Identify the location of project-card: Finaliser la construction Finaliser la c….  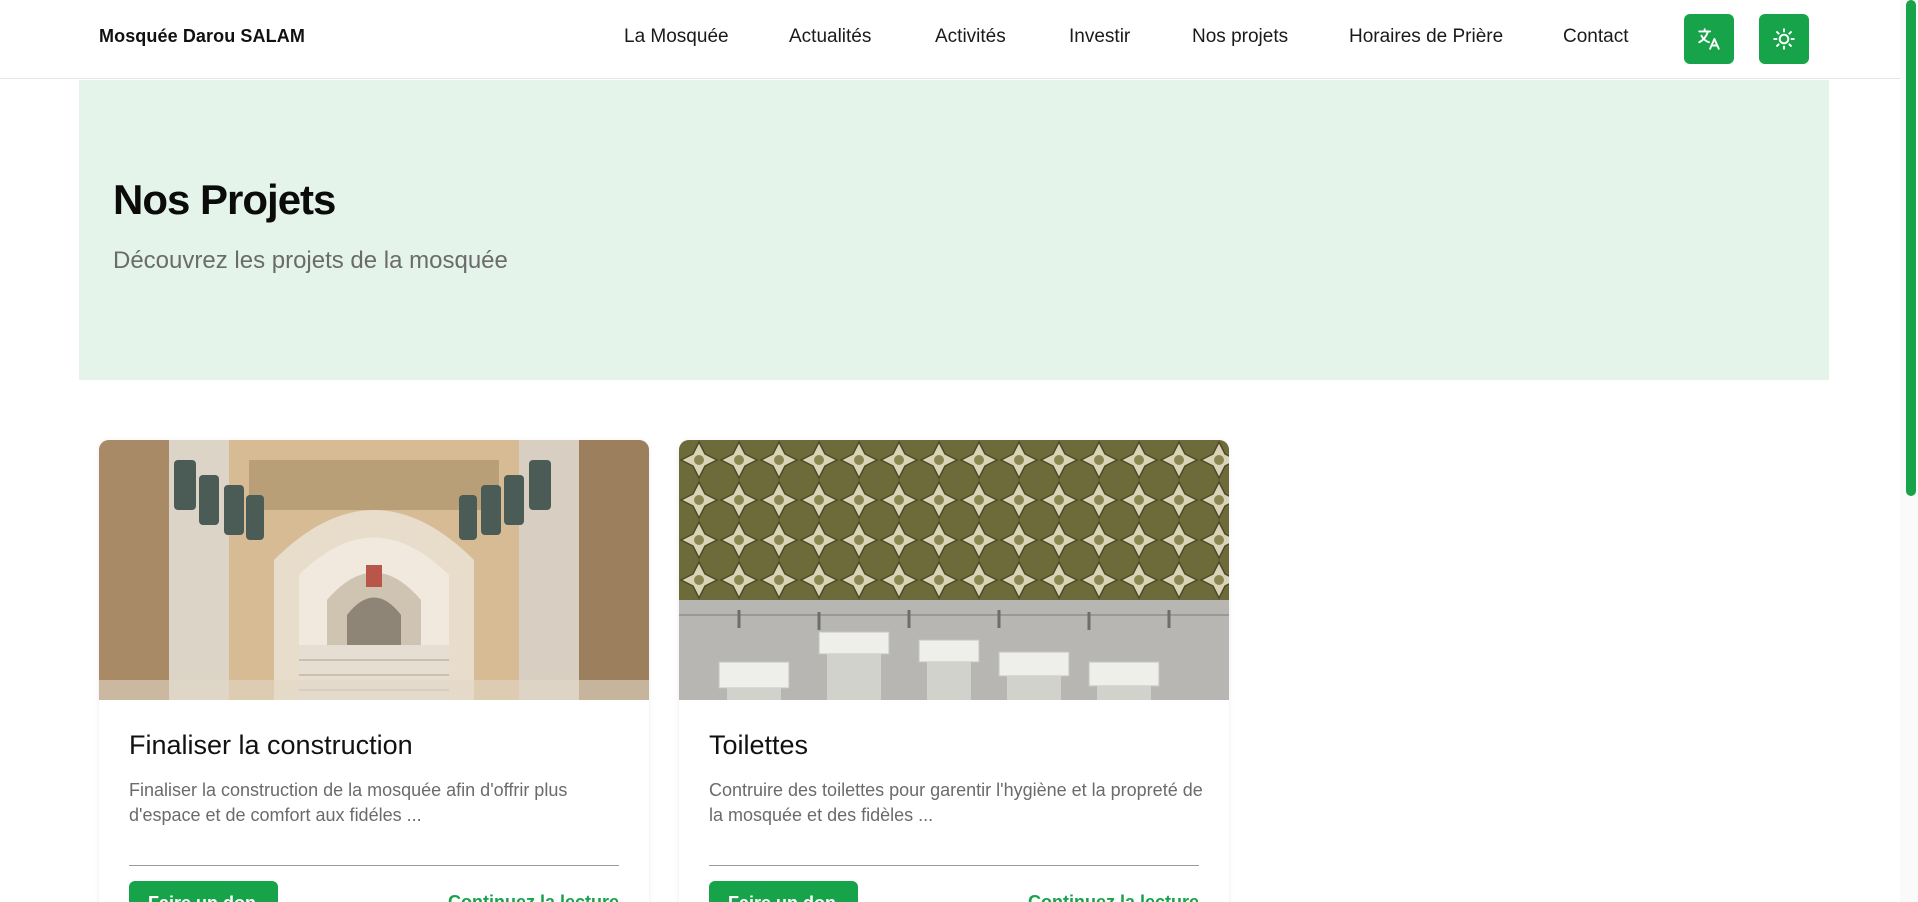
(374, 671).